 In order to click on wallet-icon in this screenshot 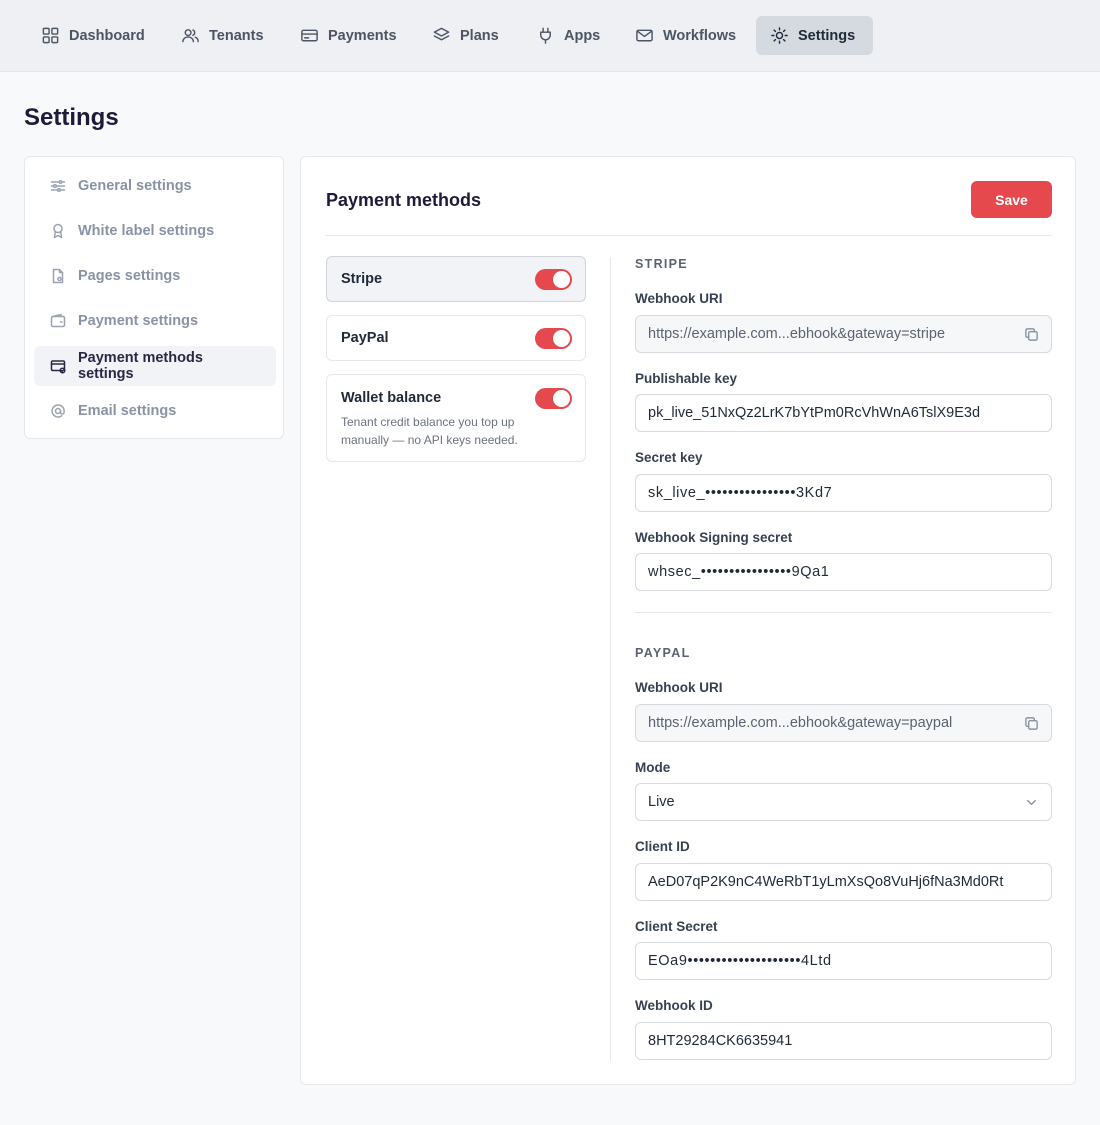, I will do `click(58, 320)`.